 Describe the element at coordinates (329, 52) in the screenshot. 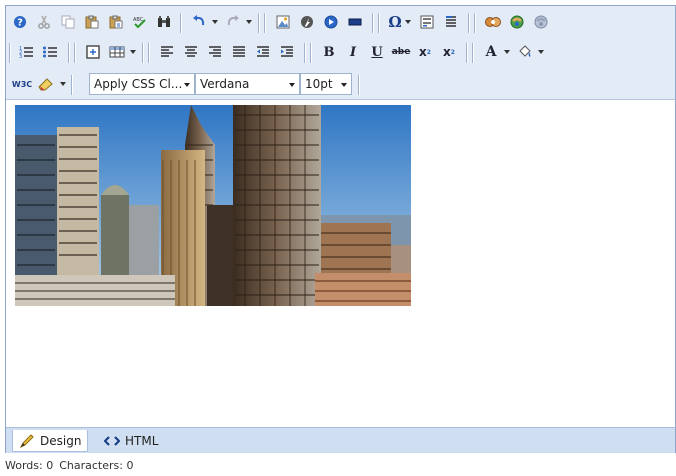

I see `bold-button: B` at that location.